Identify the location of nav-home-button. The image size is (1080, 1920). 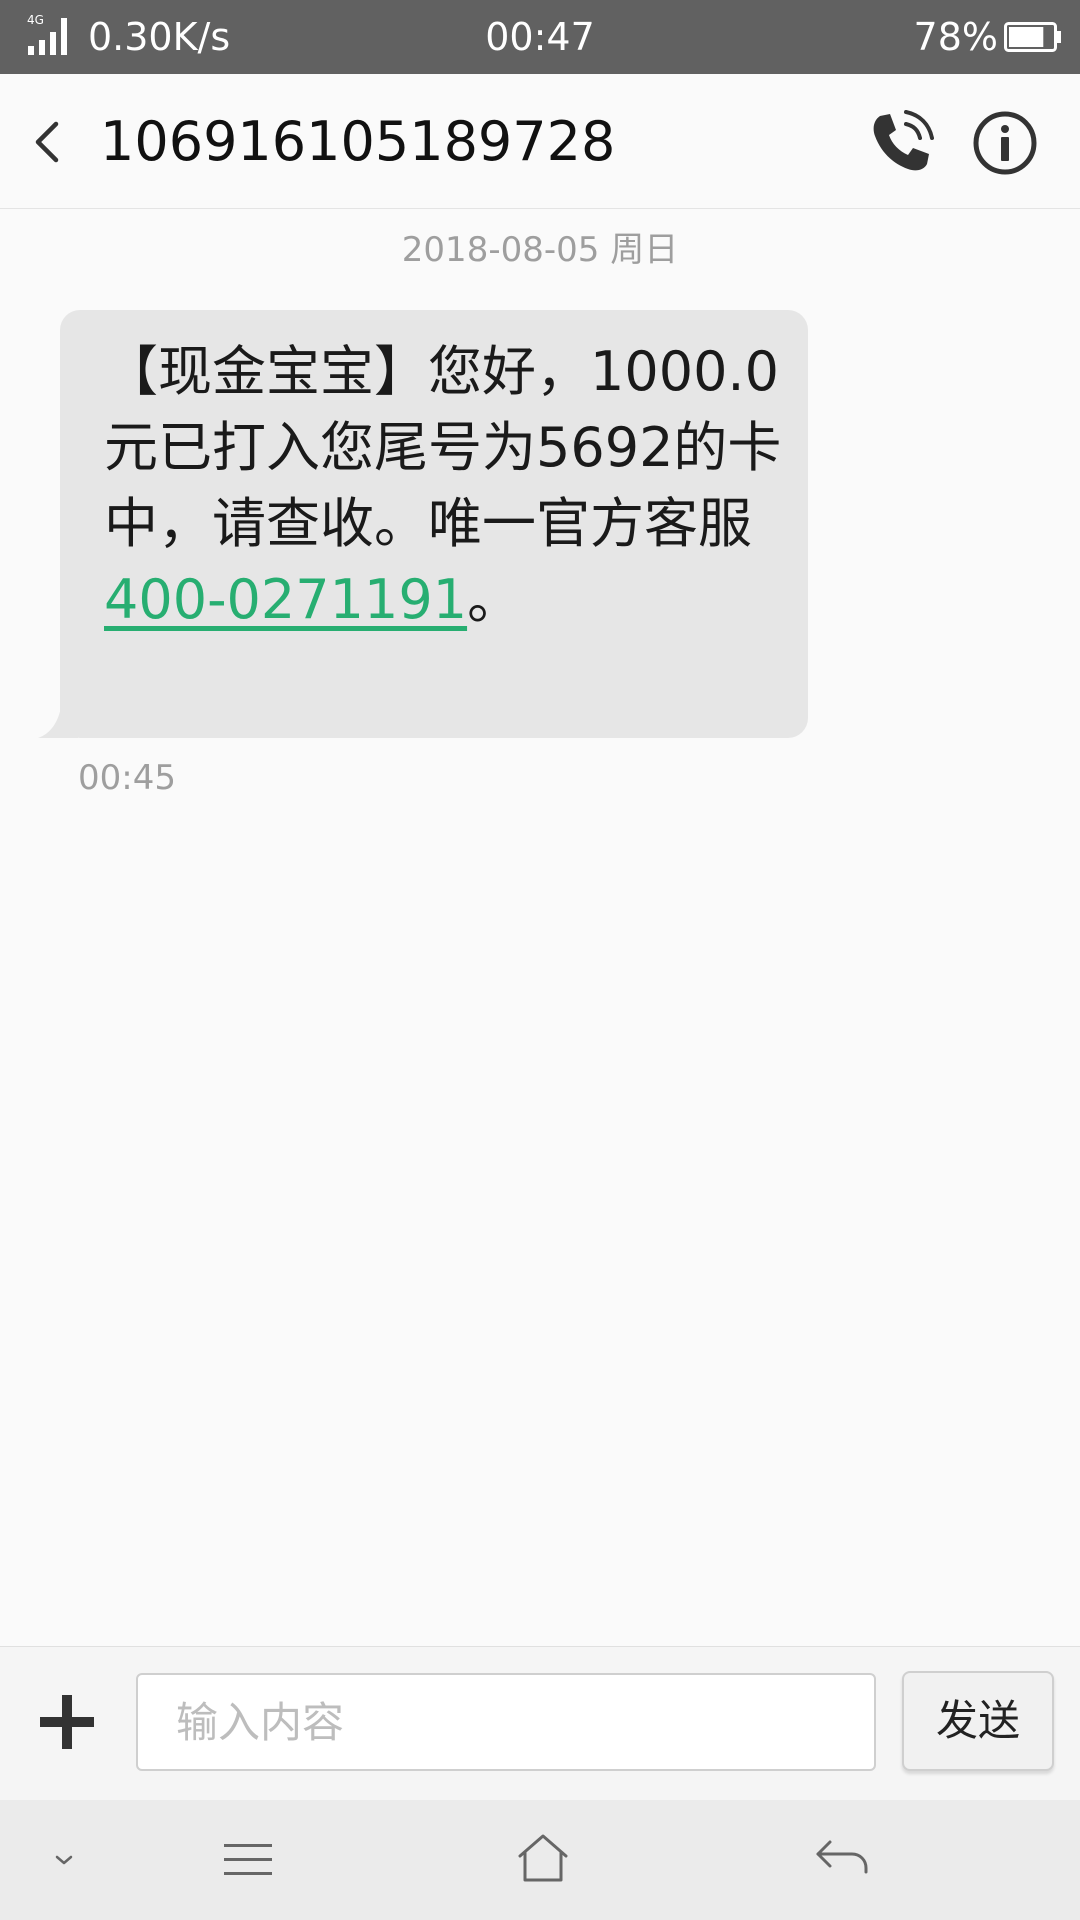
(544, 1860).